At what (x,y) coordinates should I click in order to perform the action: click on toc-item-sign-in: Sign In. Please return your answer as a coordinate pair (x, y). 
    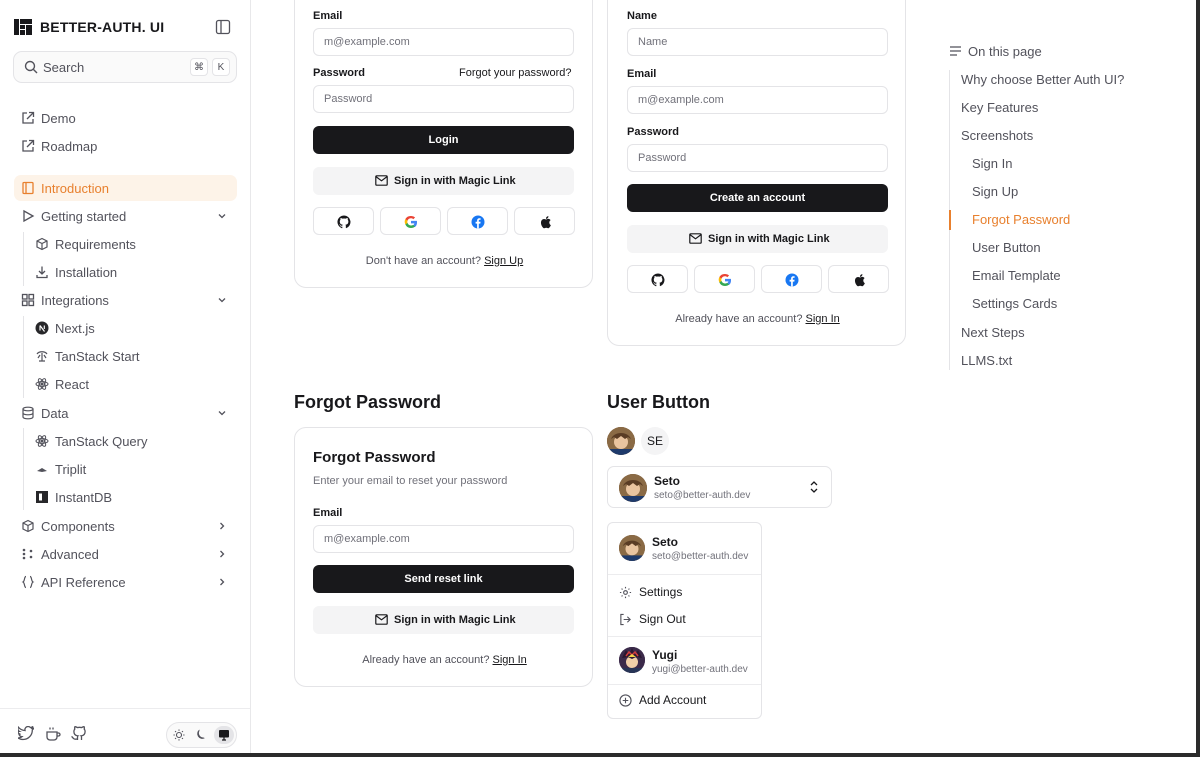
    Looking at the image, I should click on (992, 163).